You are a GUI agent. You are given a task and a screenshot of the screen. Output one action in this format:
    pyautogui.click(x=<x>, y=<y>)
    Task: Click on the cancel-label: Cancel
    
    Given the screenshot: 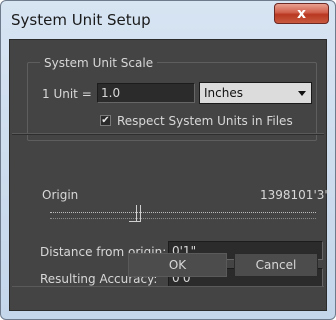 What is the action you would take?
    pyautogui.click(x=276, y=265)
    